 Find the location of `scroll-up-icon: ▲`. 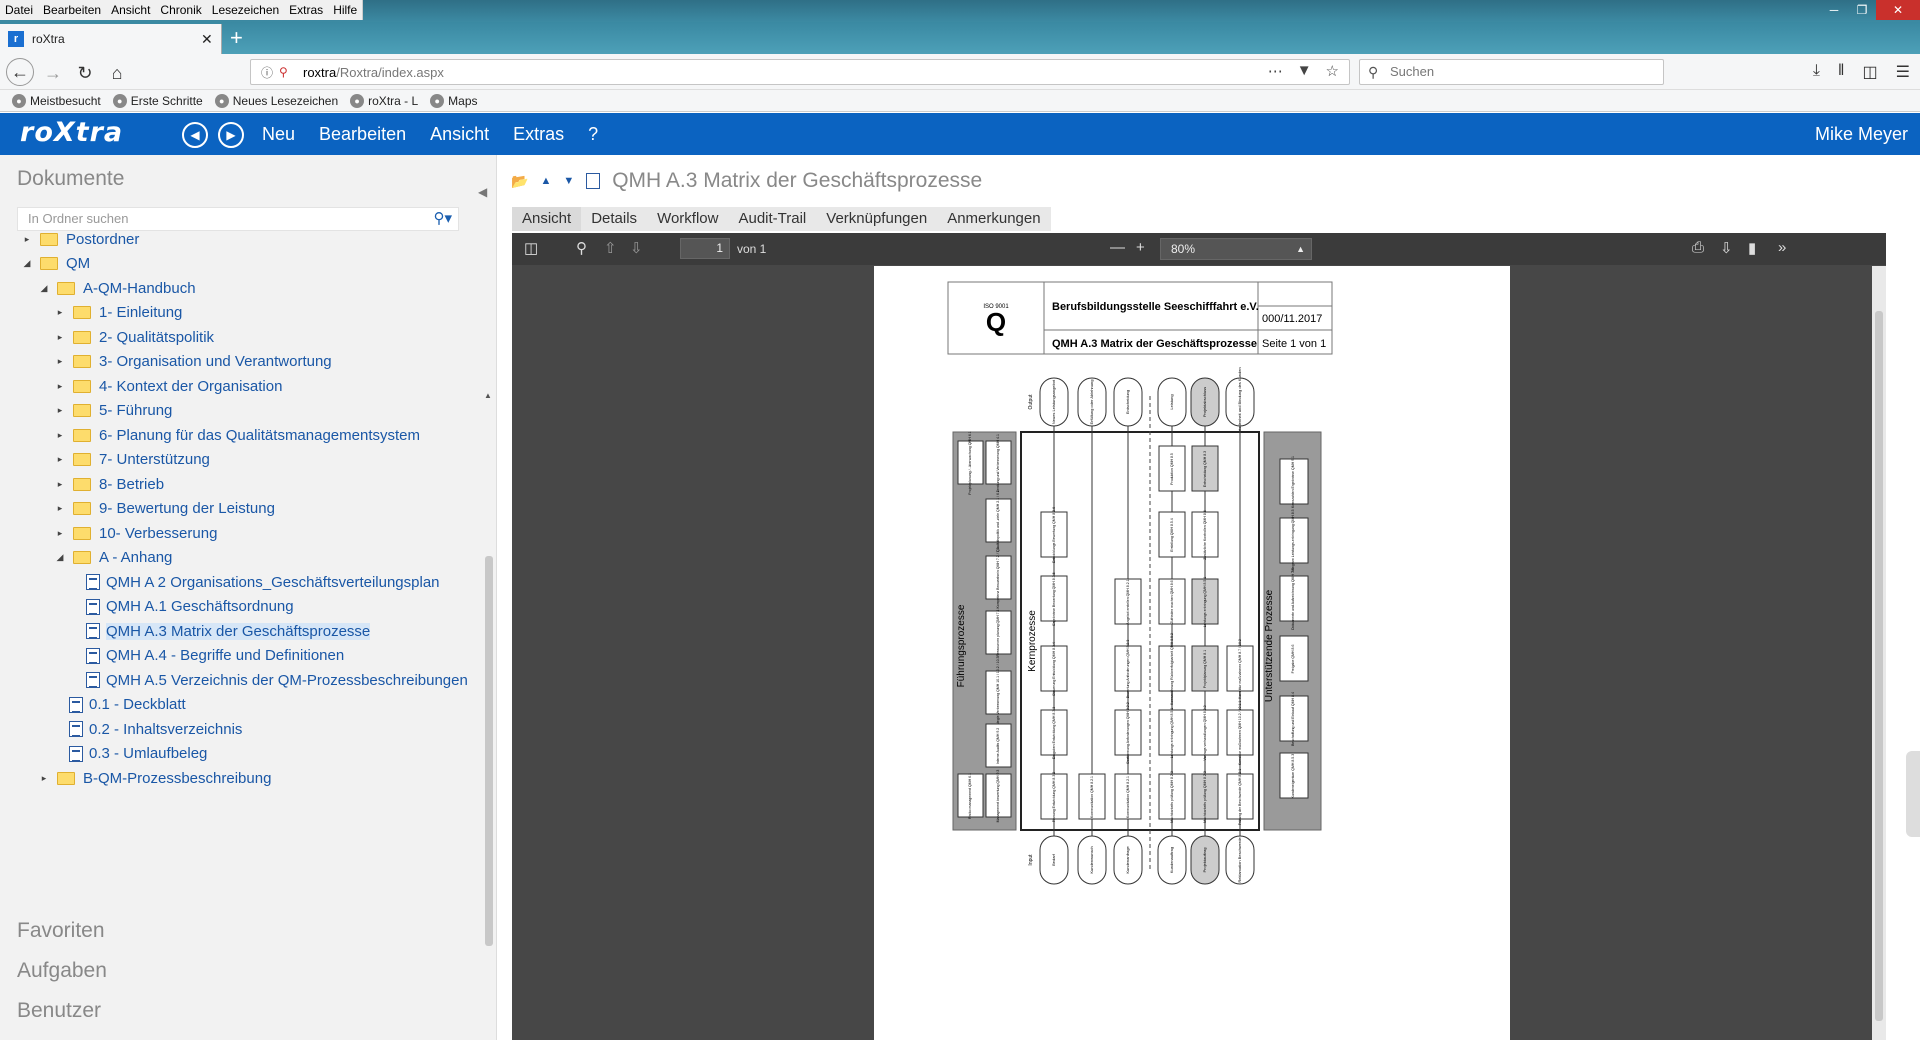

scroll-up-icon: ▲ is located at coordinates (488, 395).